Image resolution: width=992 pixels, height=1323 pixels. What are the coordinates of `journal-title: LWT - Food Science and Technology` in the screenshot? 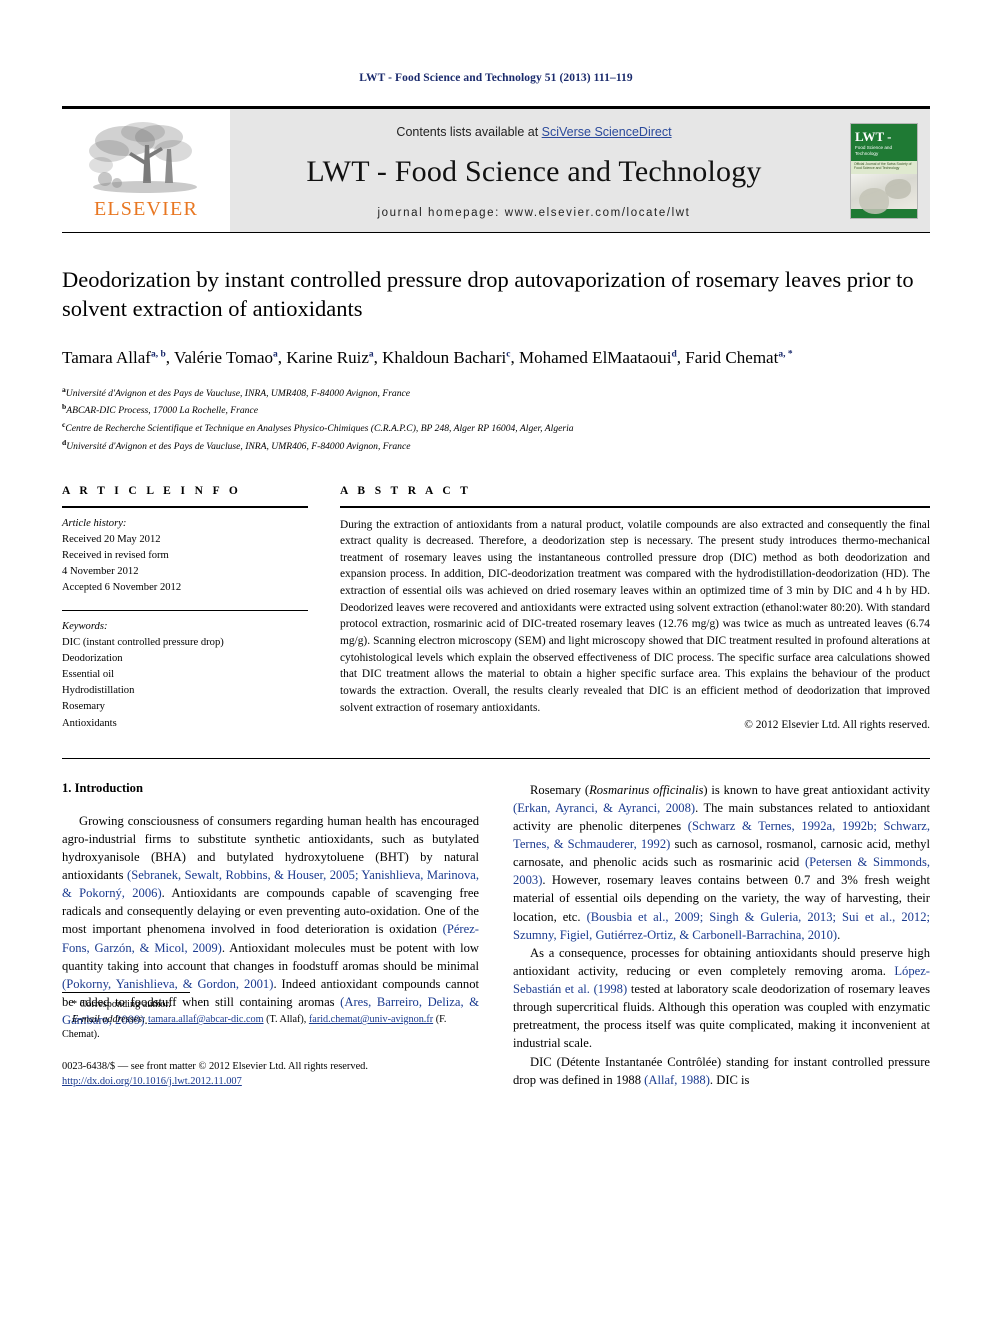 It's located at (534, 171).